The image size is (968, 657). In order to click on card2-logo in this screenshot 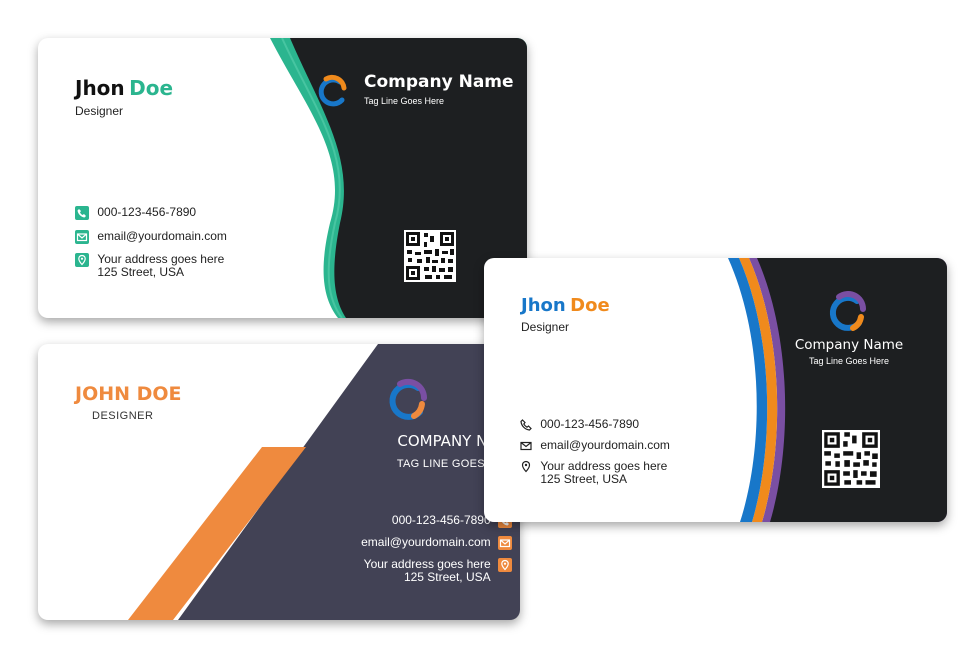, I will do `click(407, 403)`.